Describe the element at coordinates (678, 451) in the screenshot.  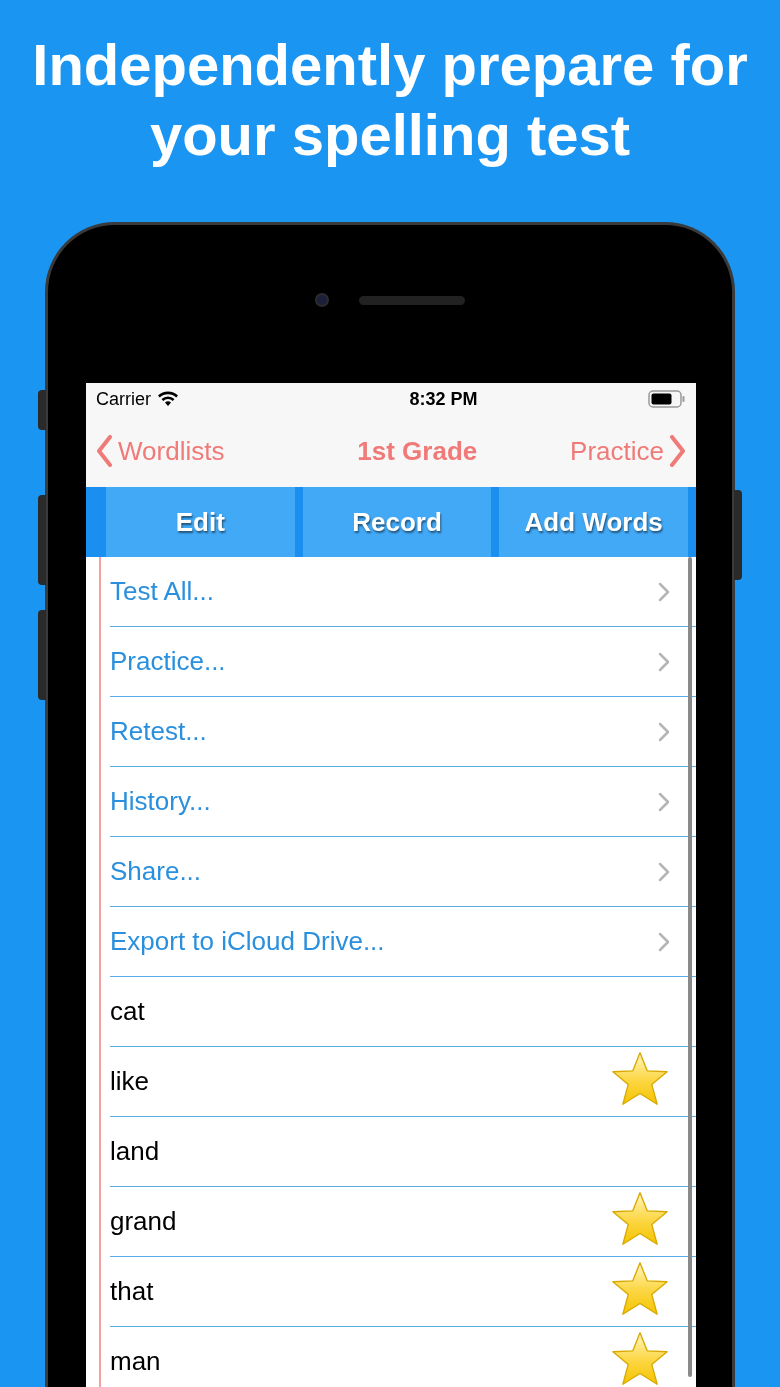
I see `forward-chevron-icon` at that location.